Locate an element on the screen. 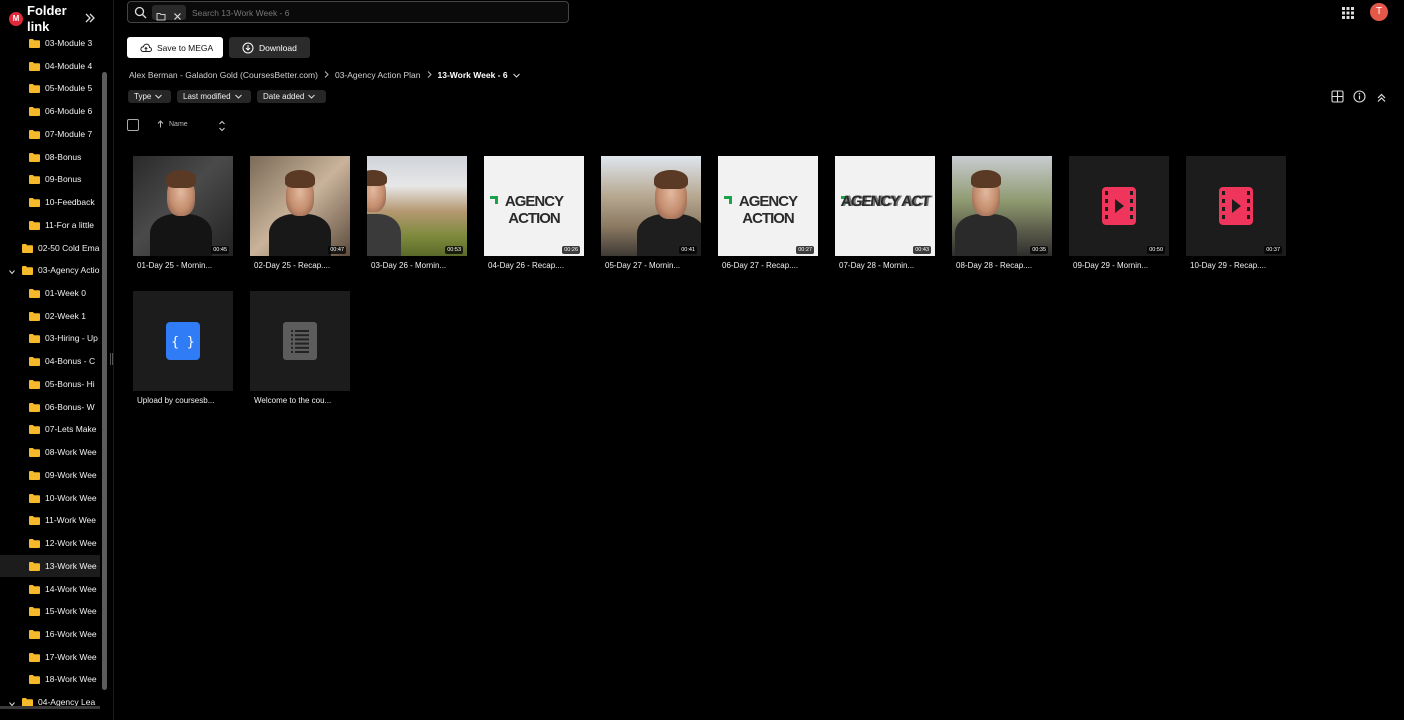  collapse-up-icon is located at coordinates (1381, 99).